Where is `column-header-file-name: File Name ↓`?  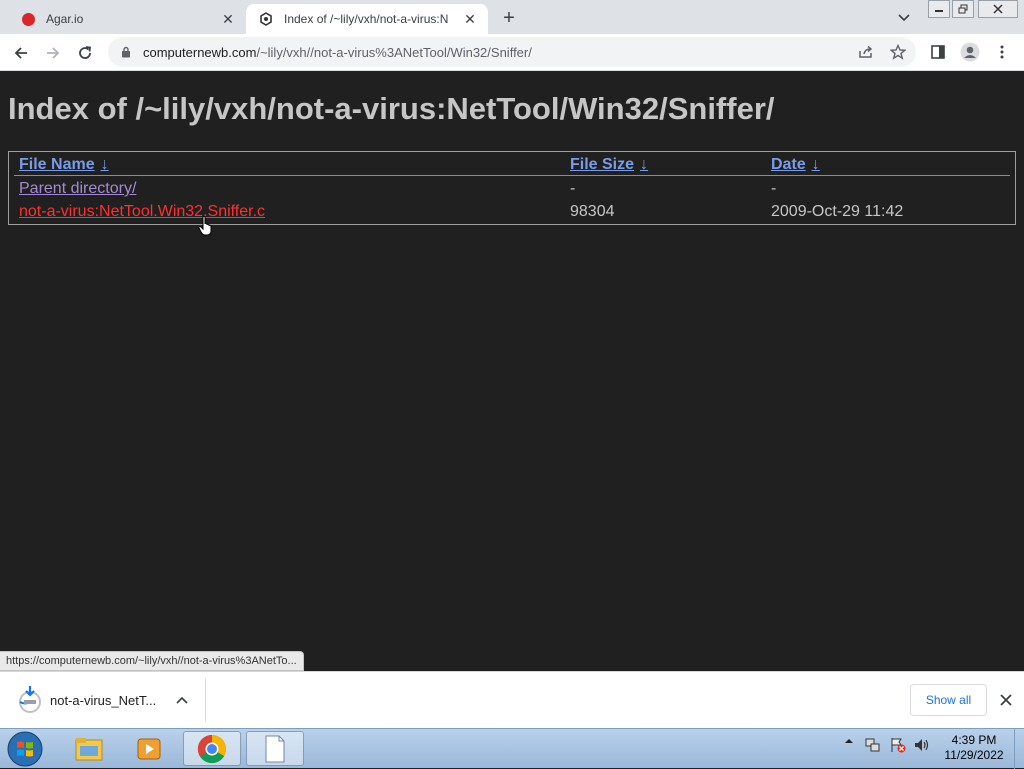 column-header-file-name: File Name ↓ is located at coordinates (64, 165).